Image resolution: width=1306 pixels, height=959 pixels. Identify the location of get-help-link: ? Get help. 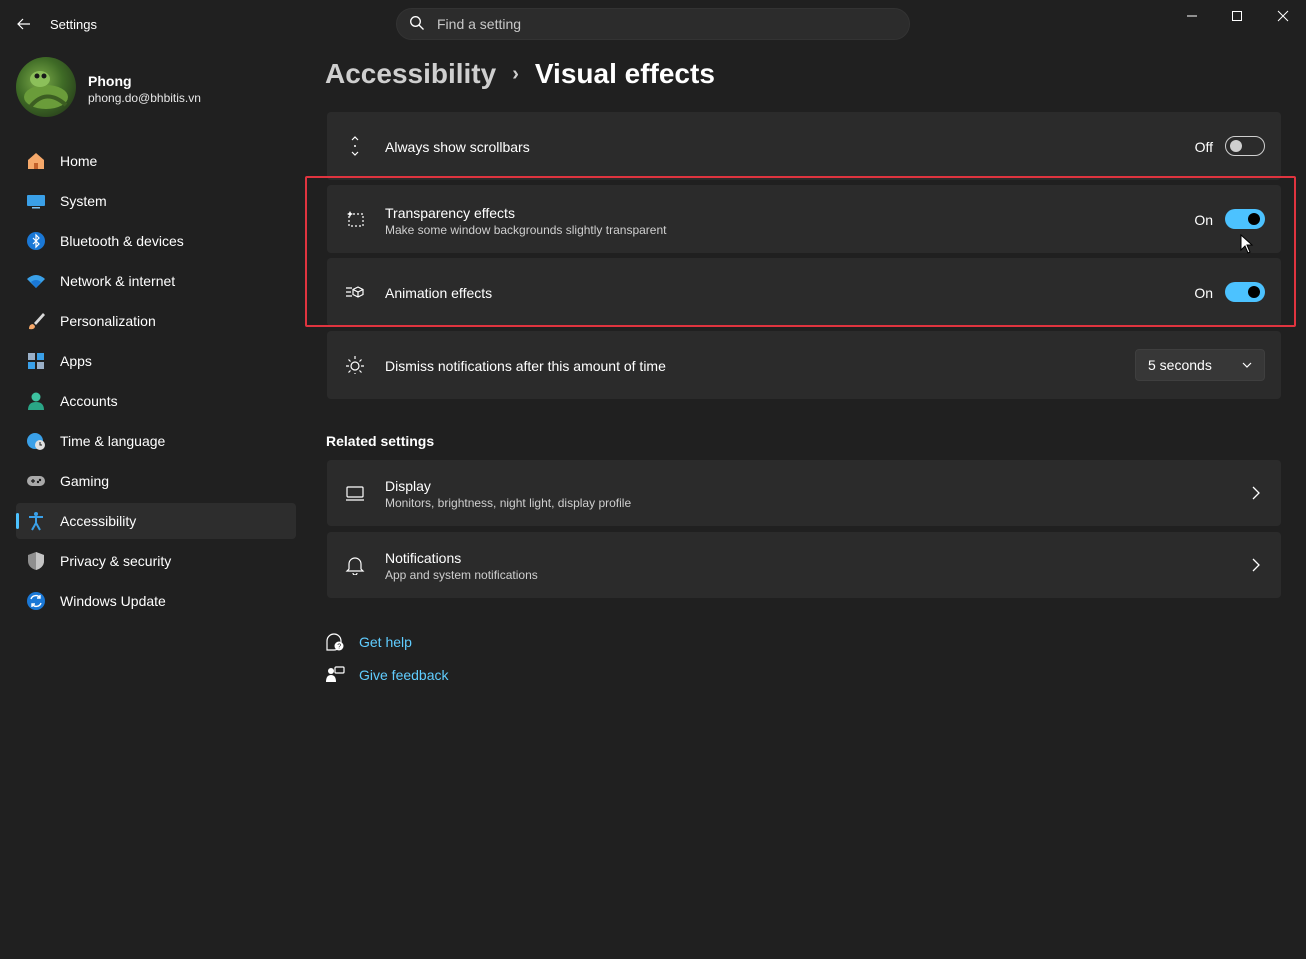
(368, 642).